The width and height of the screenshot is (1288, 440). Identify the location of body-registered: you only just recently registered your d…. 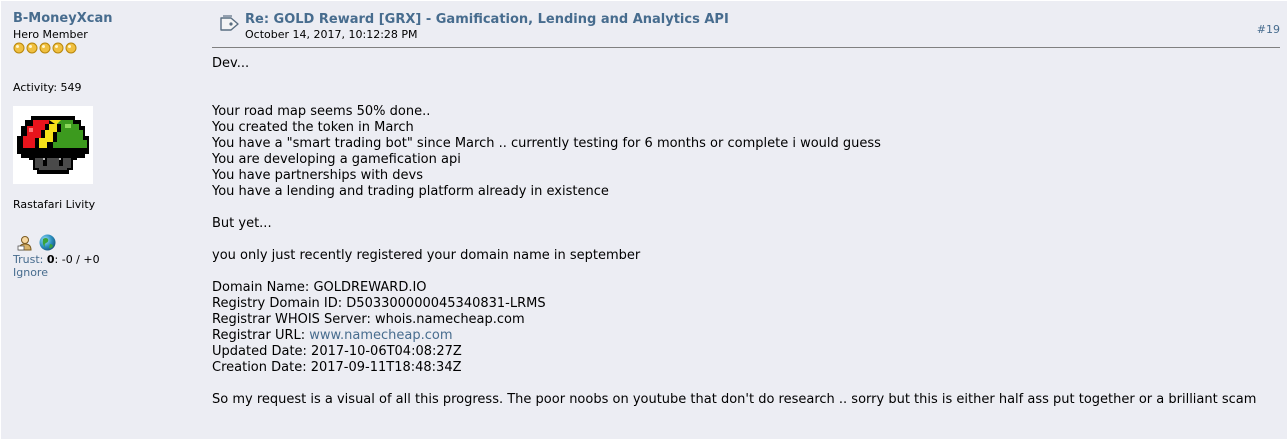
(426, 255).